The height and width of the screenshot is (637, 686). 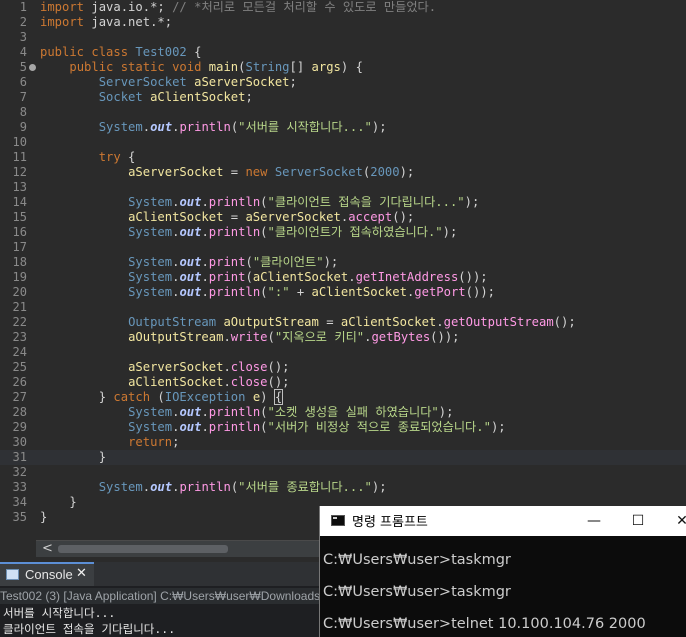 I want to click on code-line: 33 System.out.println("서버를 종료합니다...");, so click(x=343, y=487).